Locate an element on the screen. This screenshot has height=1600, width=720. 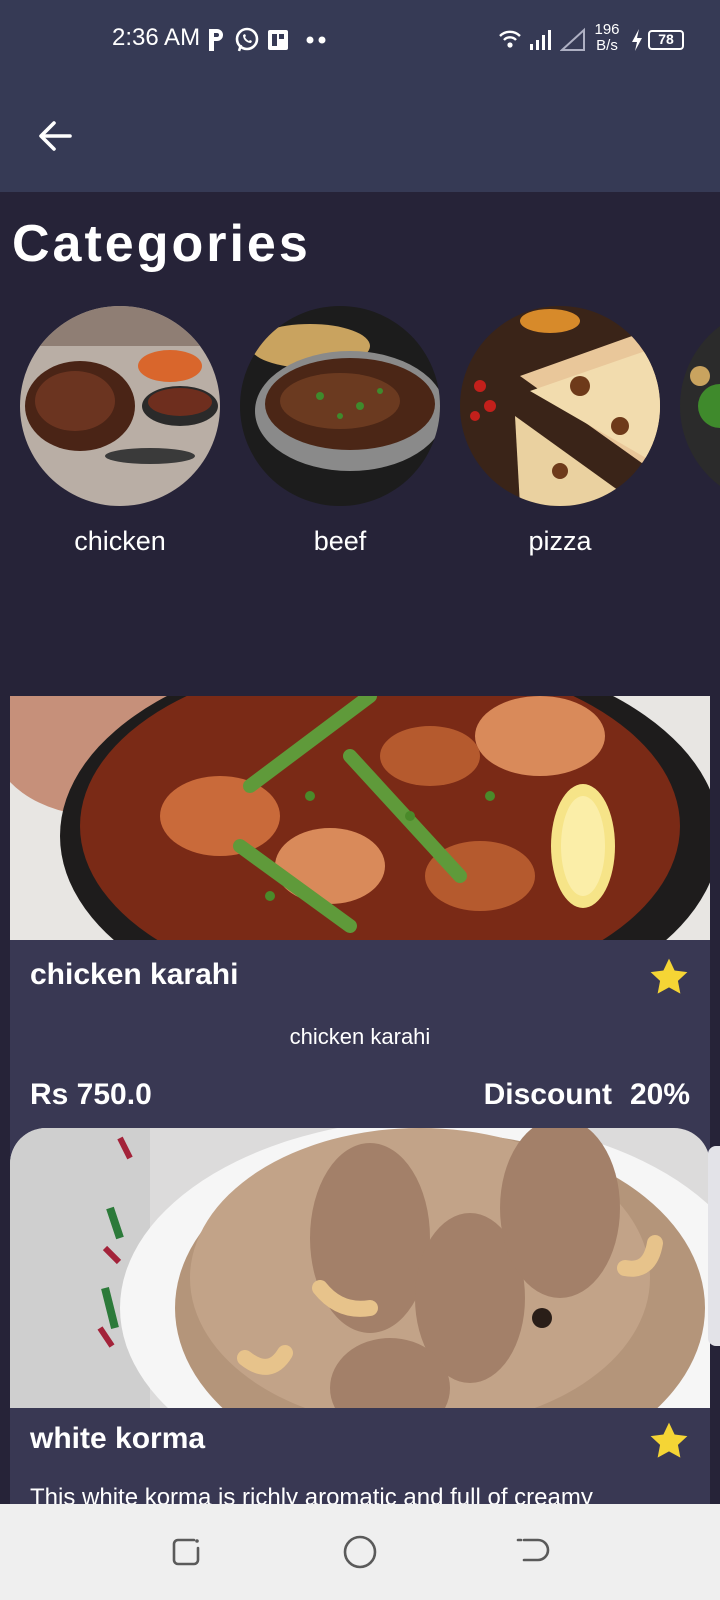
dish-price: Rs 750.0 is located at coordinates (91, 1094).